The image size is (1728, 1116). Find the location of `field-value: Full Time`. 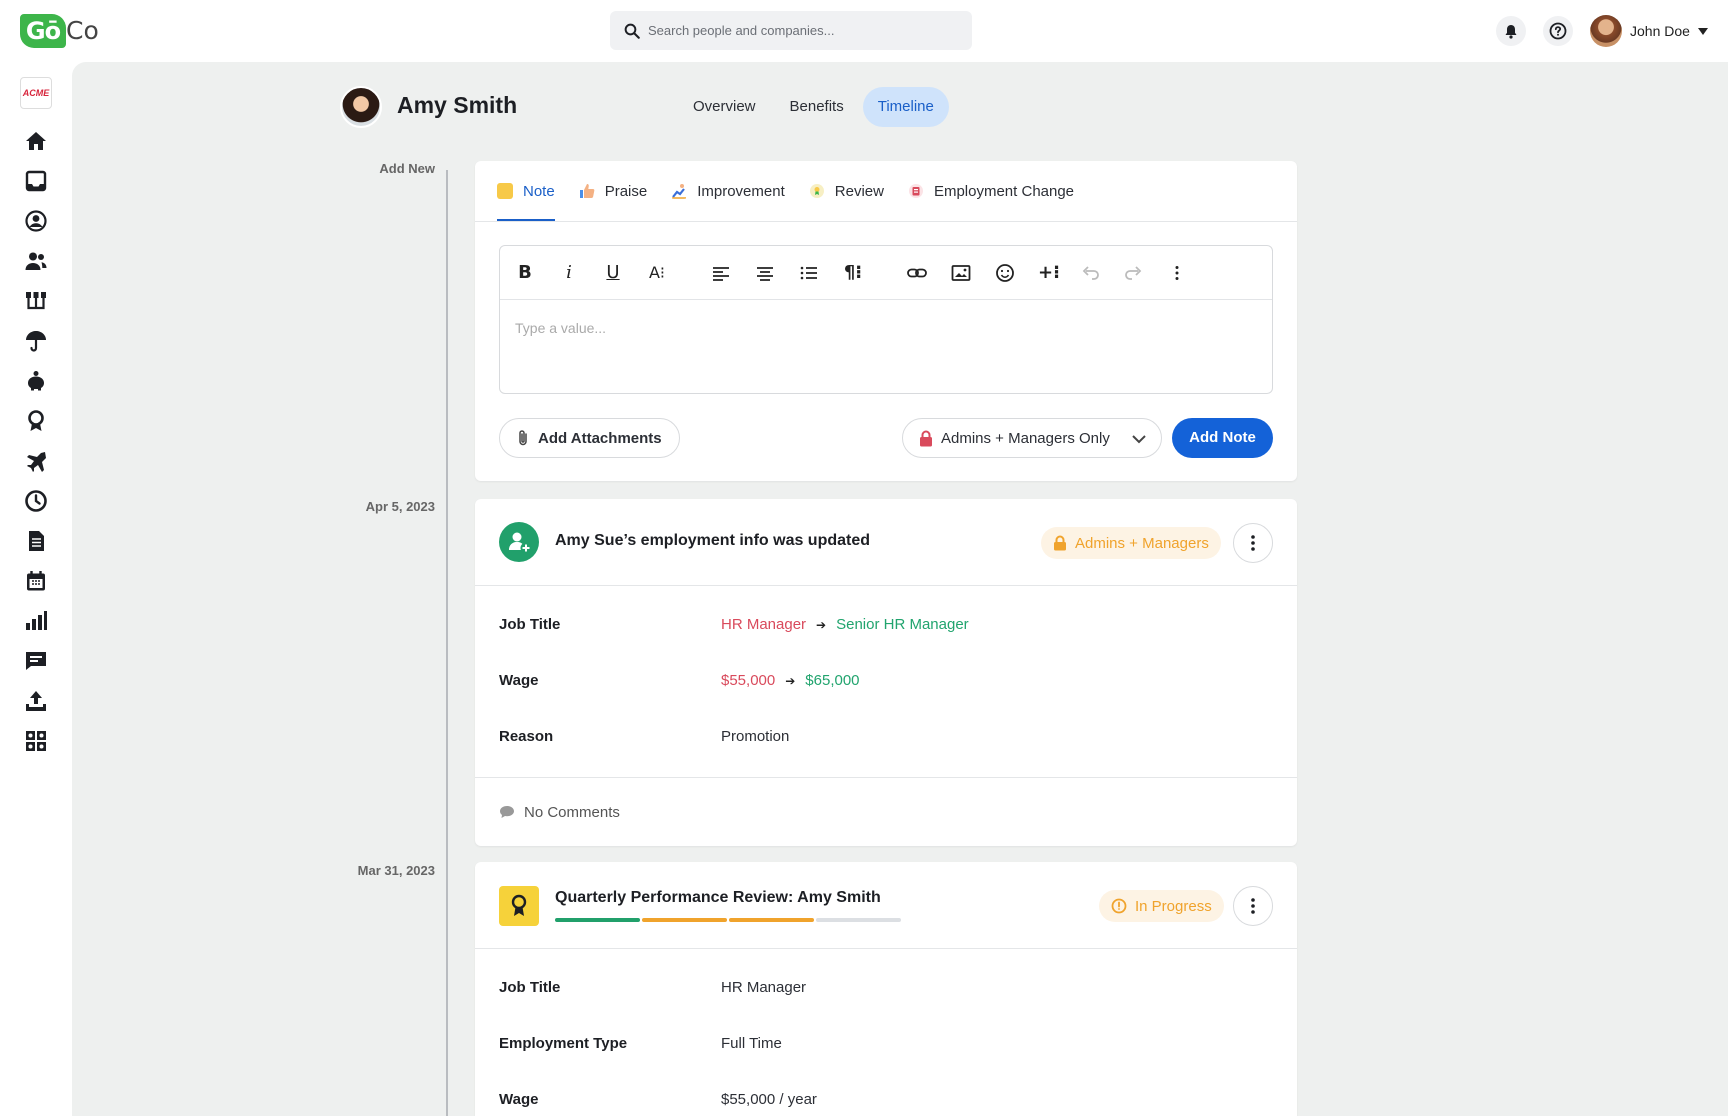

field-value: Full Time is located at coordinates (751, 1043).